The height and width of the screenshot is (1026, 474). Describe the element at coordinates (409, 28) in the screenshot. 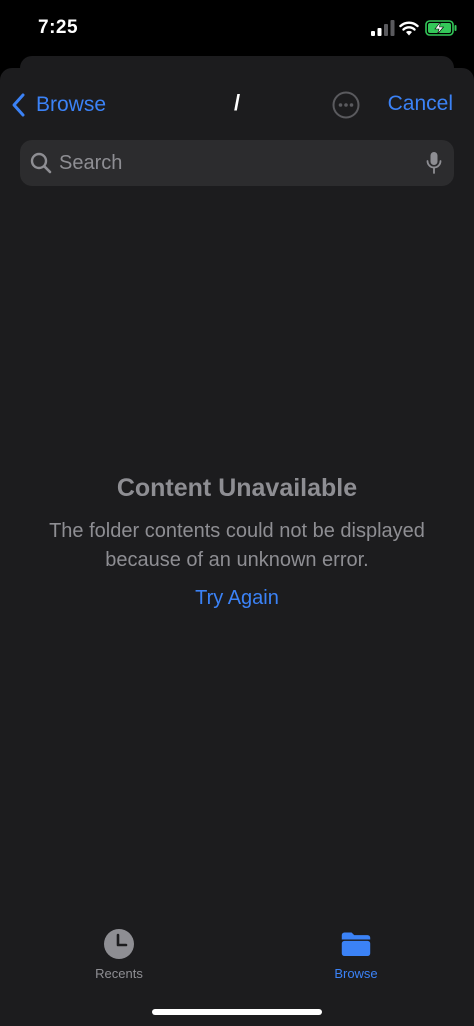

I see `wifi-icon` at that location.